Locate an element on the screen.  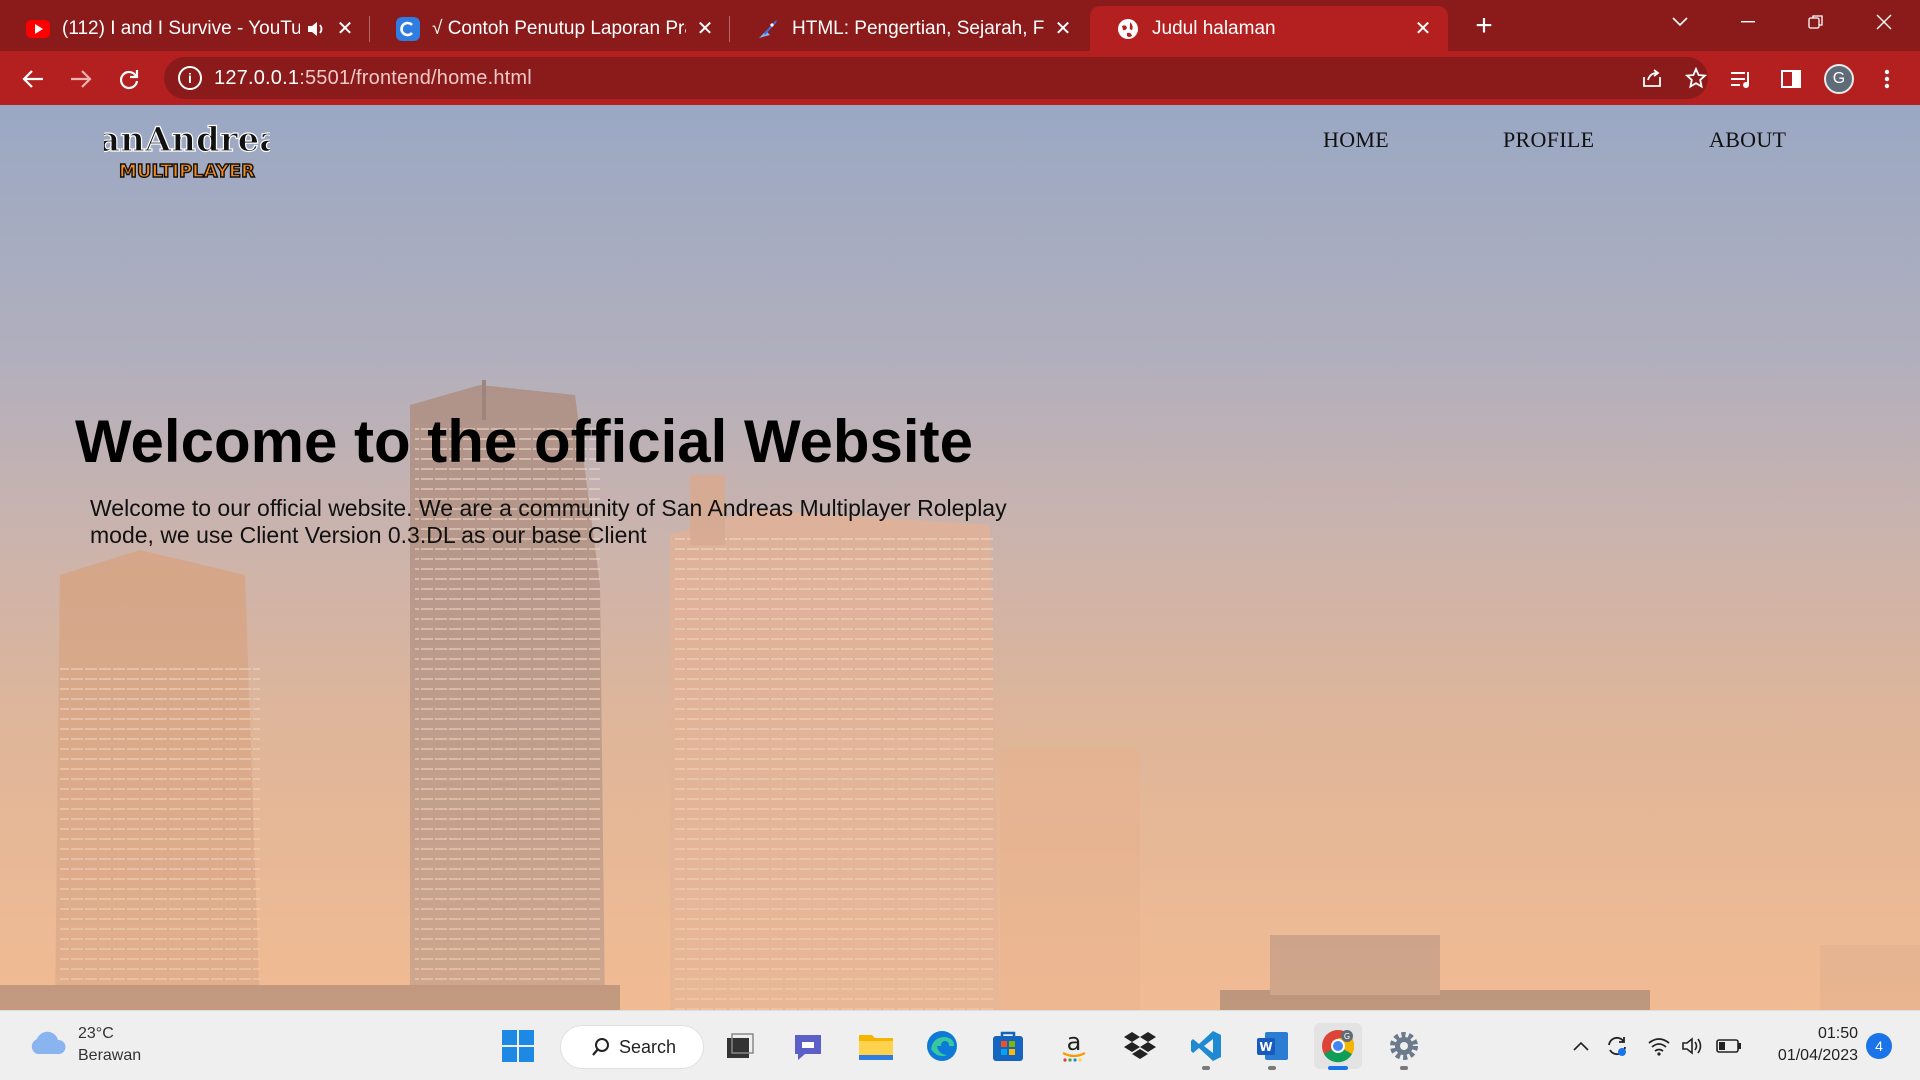
rocket-icon is located at coordinates (768, 29).